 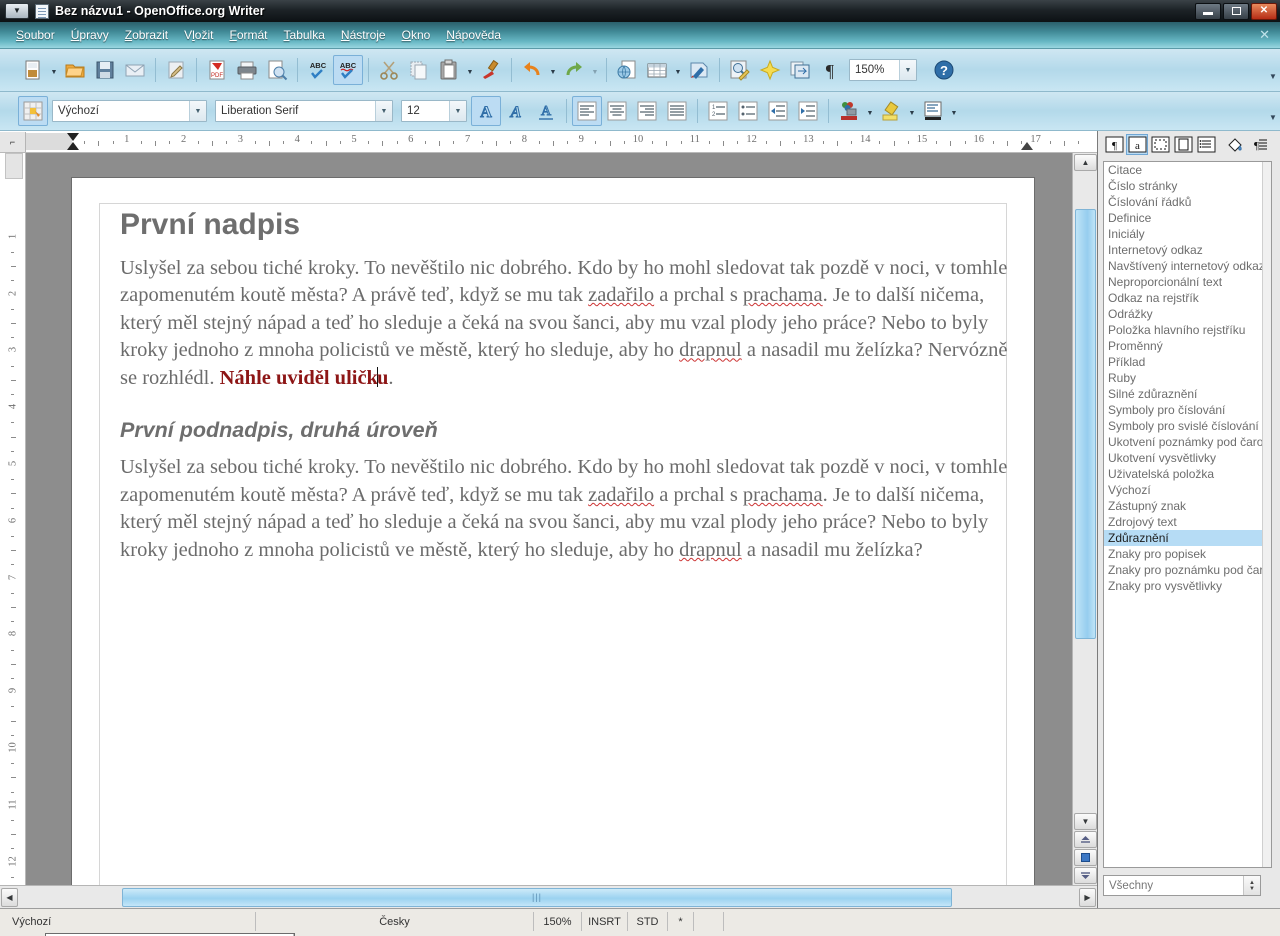 I want to click on menu-tabulka: Tabulka, so click(x=304, y=35).